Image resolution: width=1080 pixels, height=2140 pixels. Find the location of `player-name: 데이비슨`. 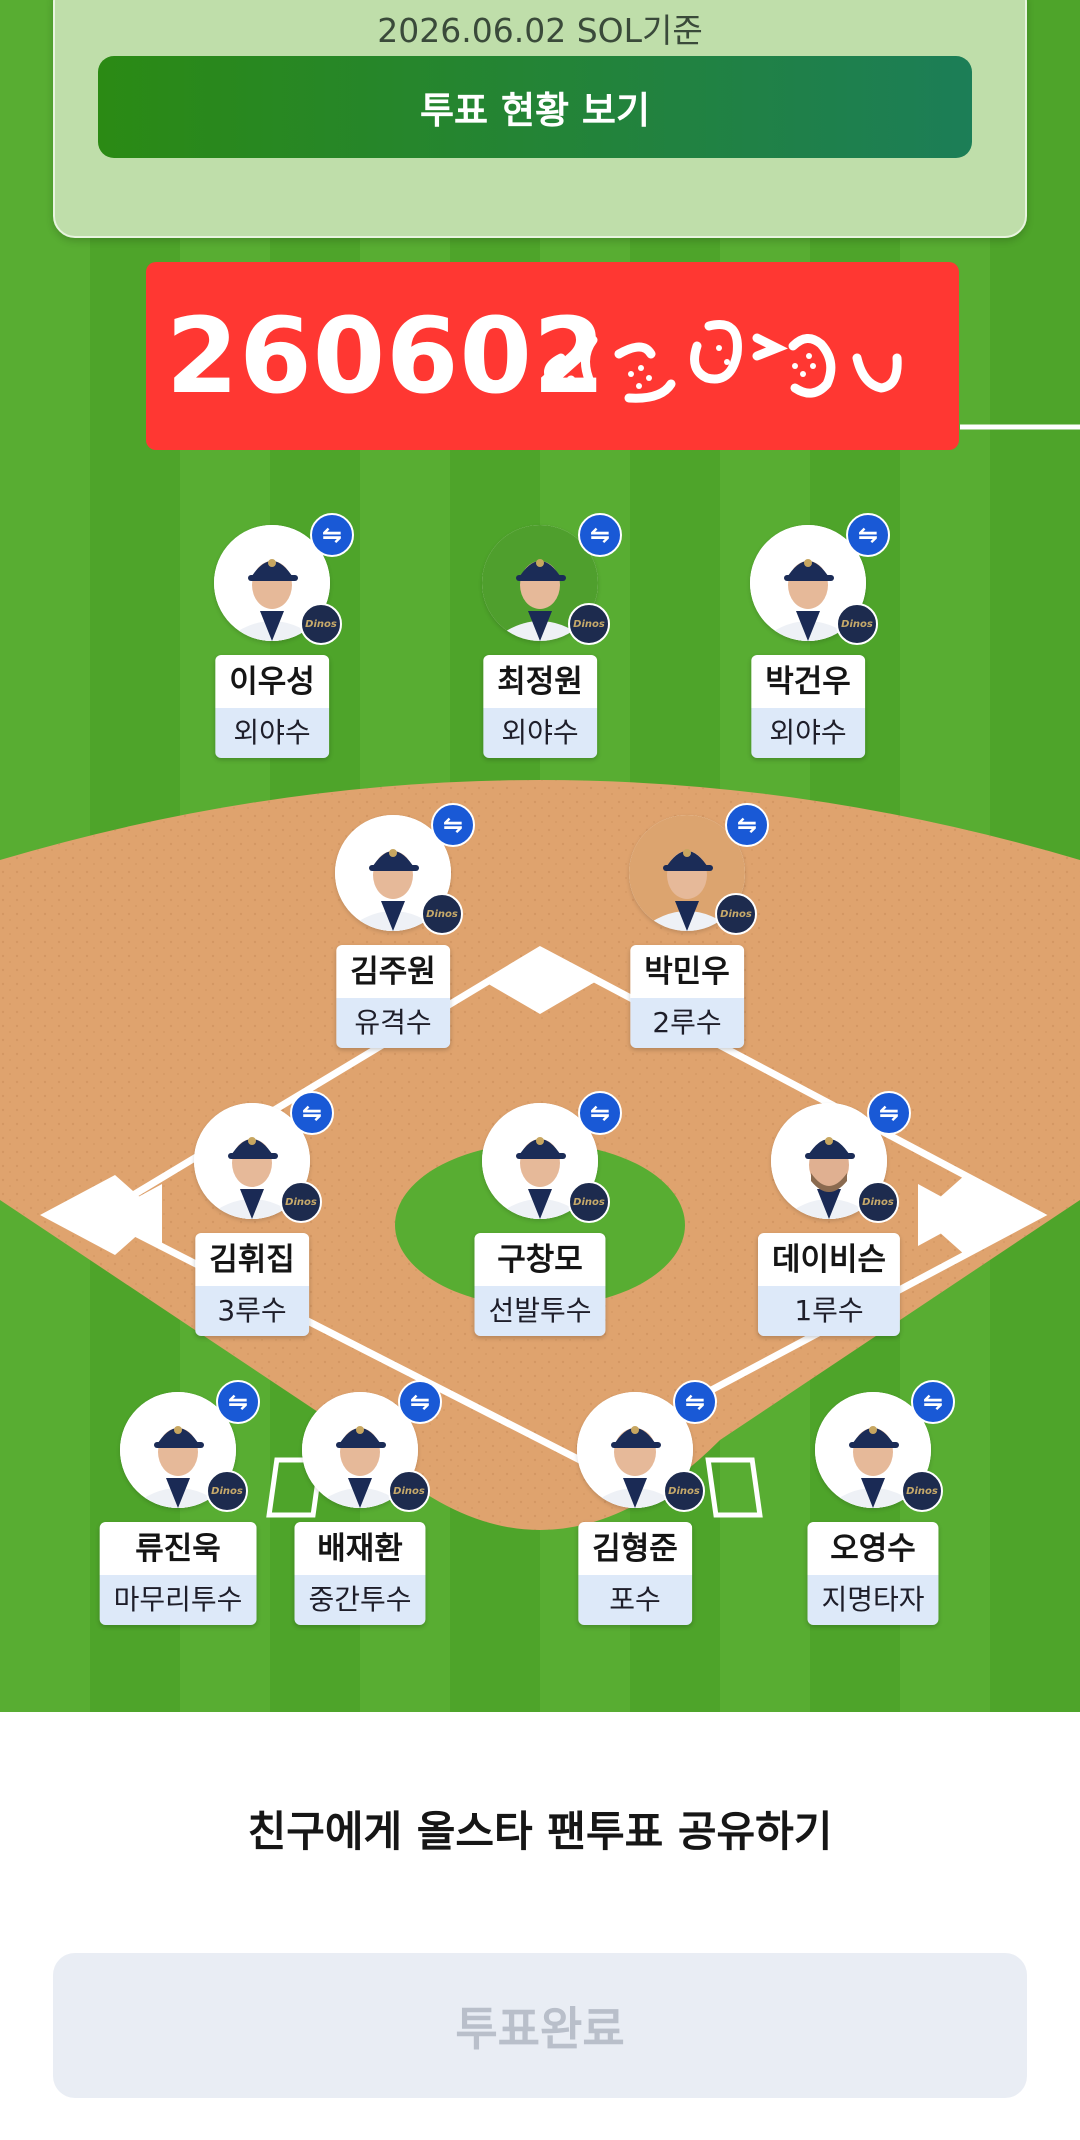

player-name: 데이비슨 is located at coordinates (829, 1259).